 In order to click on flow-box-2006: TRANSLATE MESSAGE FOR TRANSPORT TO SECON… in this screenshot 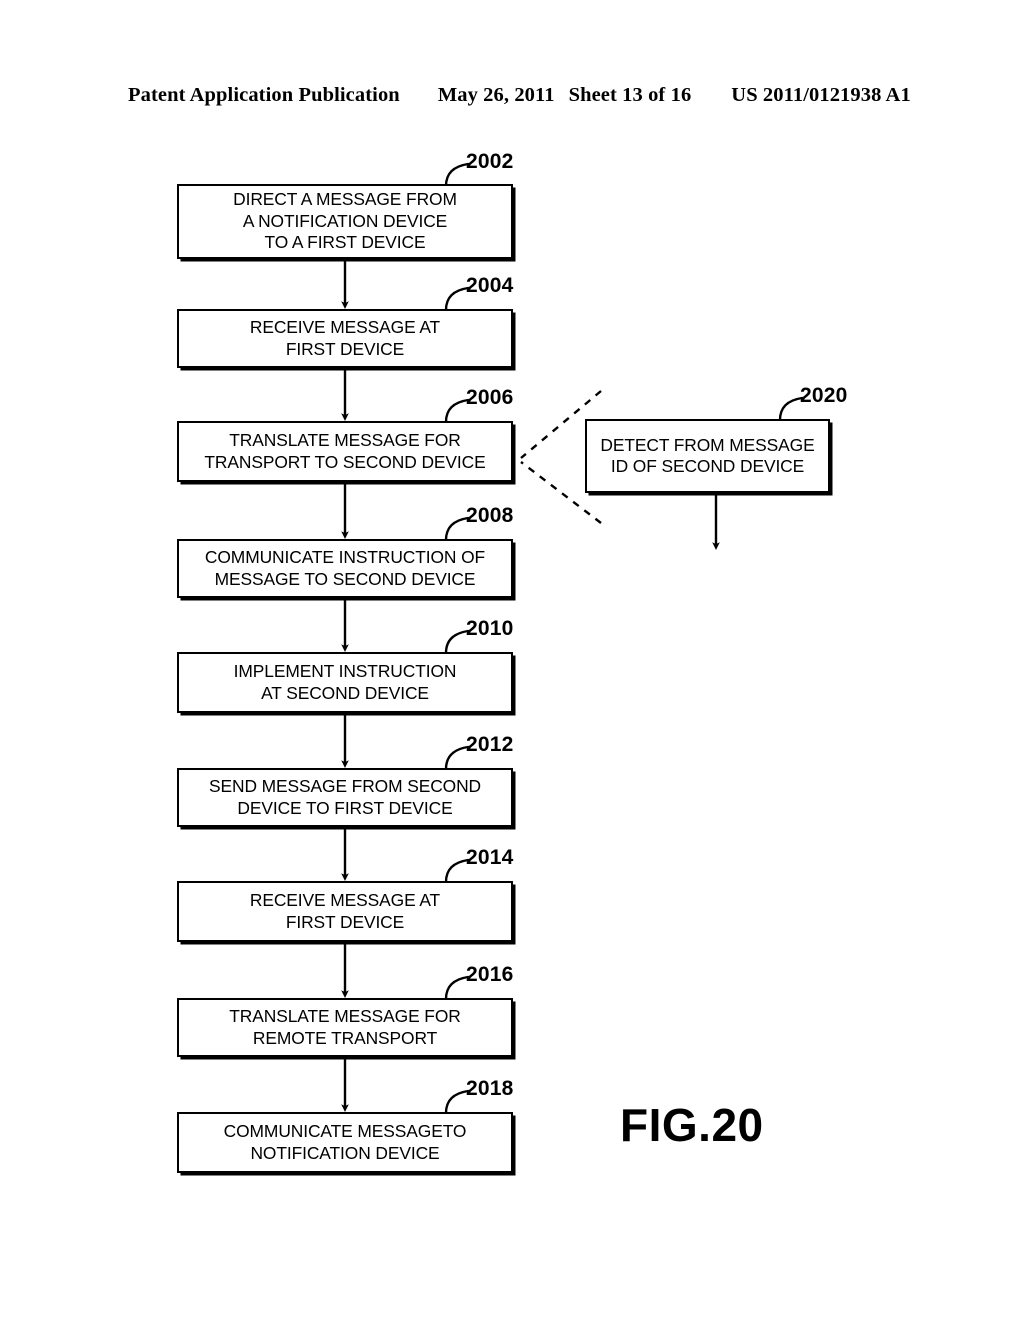, I will do `click(345, 451)`.